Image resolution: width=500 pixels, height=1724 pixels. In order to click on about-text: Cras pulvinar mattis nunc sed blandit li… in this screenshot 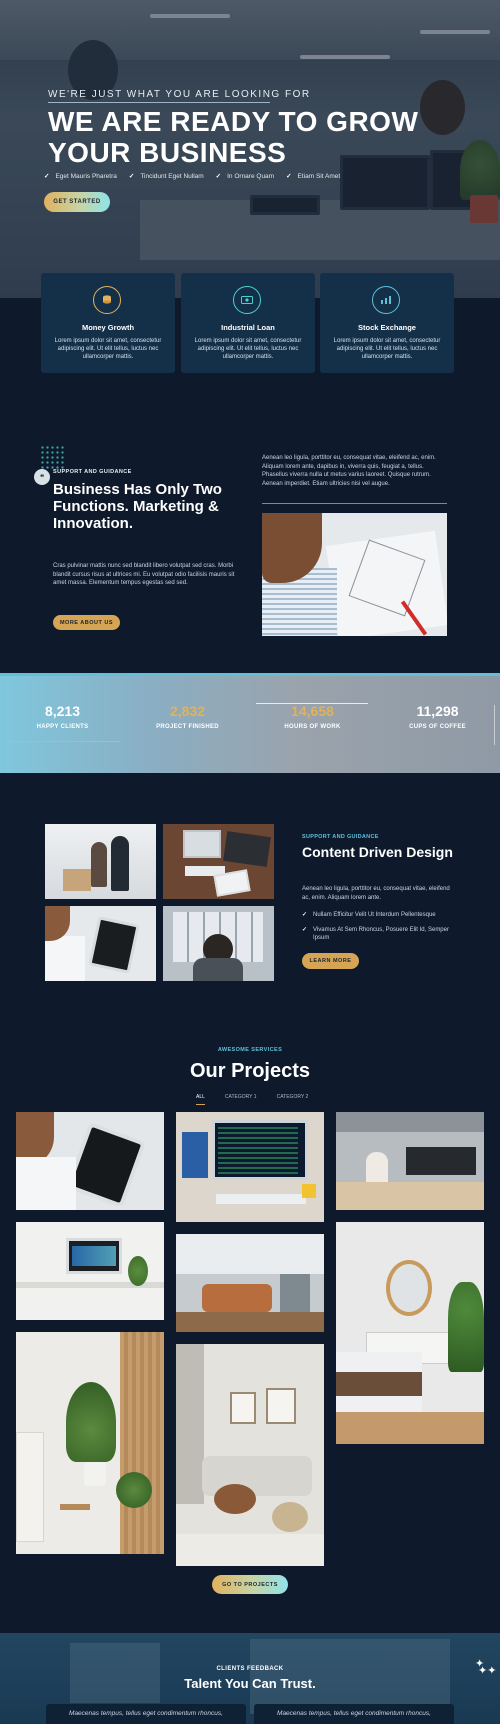, I will do `click(144, 574)`.